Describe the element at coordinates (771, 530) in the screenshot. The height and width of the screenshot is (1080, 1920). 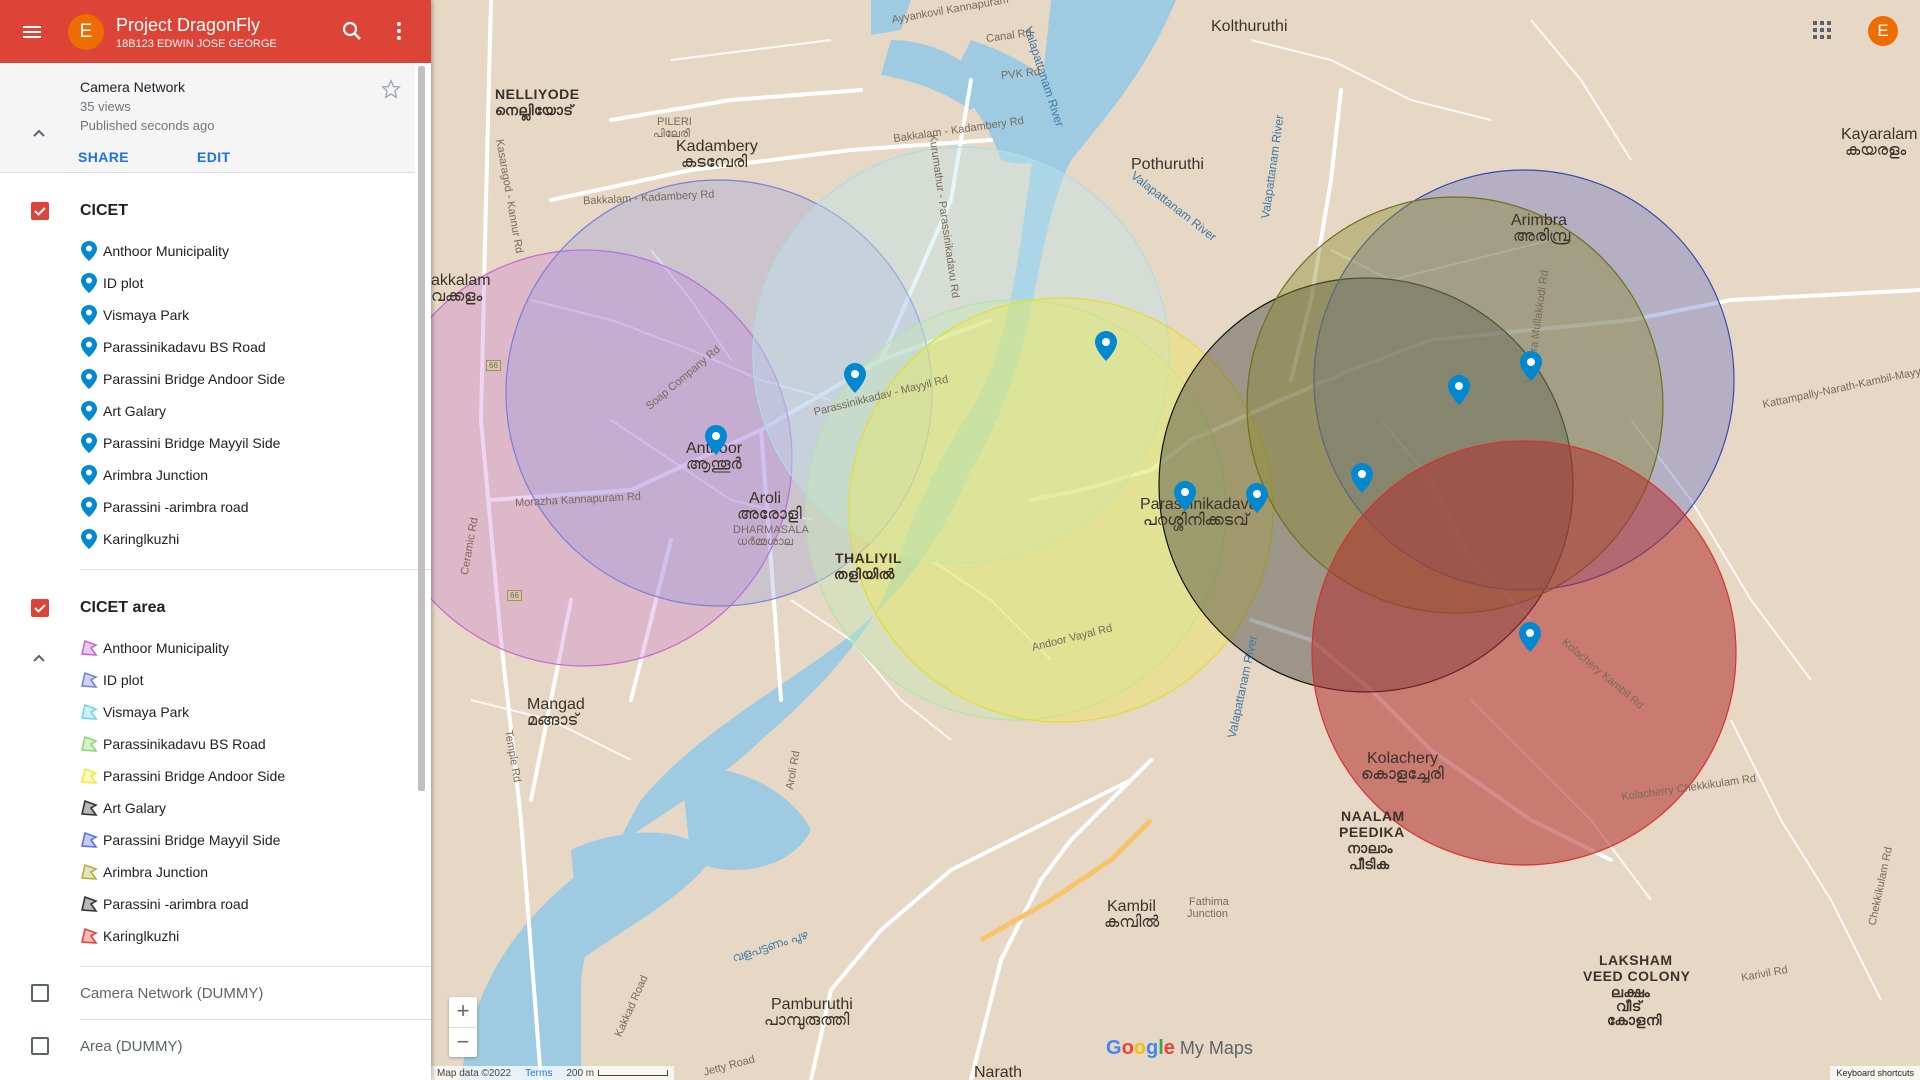
I see `label-dharmasala: DHARMASALA` at that location.